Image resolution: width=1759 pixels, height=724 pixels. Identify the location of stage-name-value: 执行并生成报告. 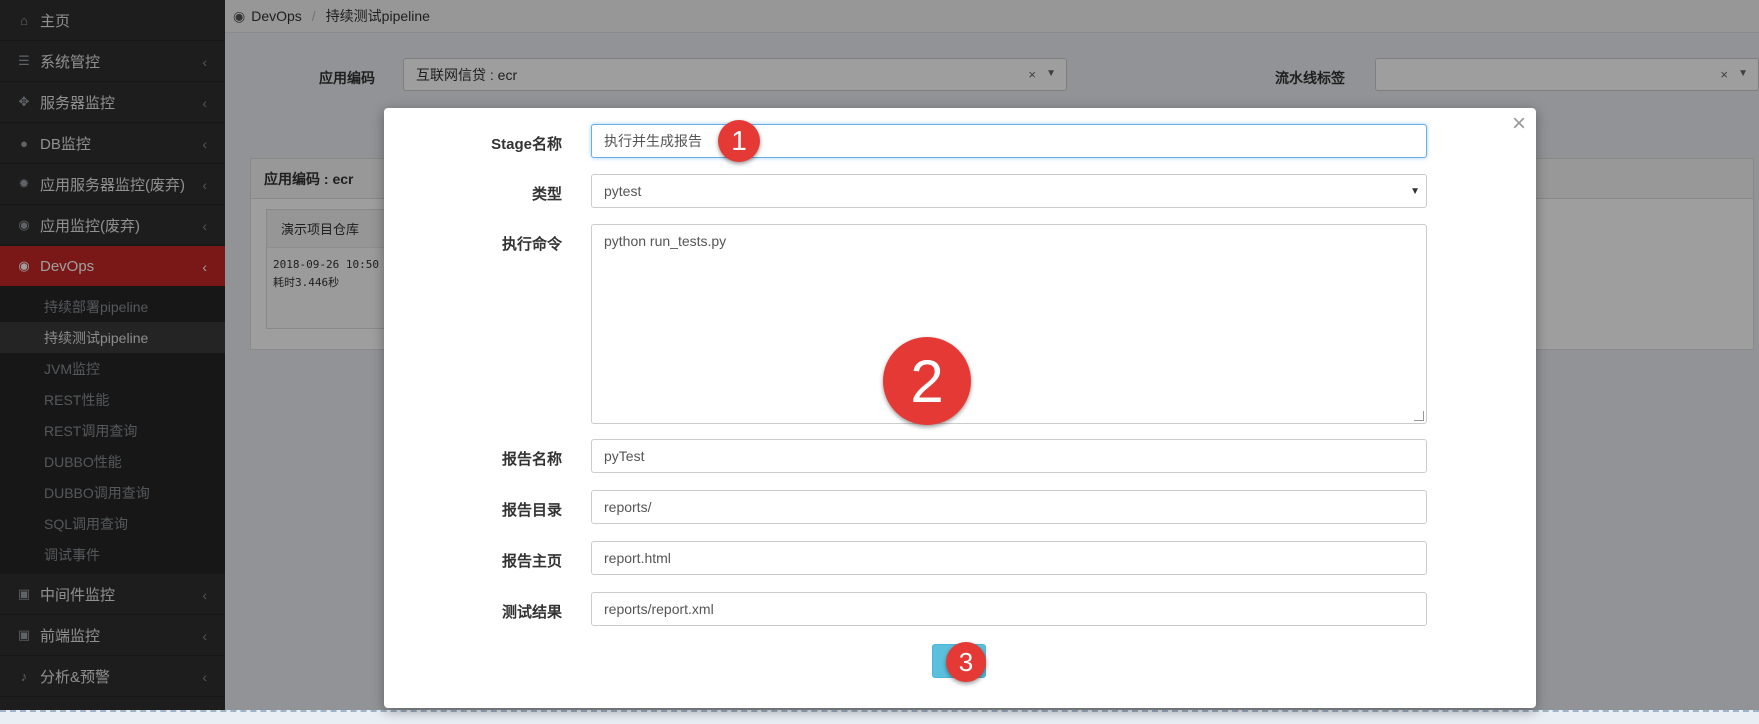
(653, 141).